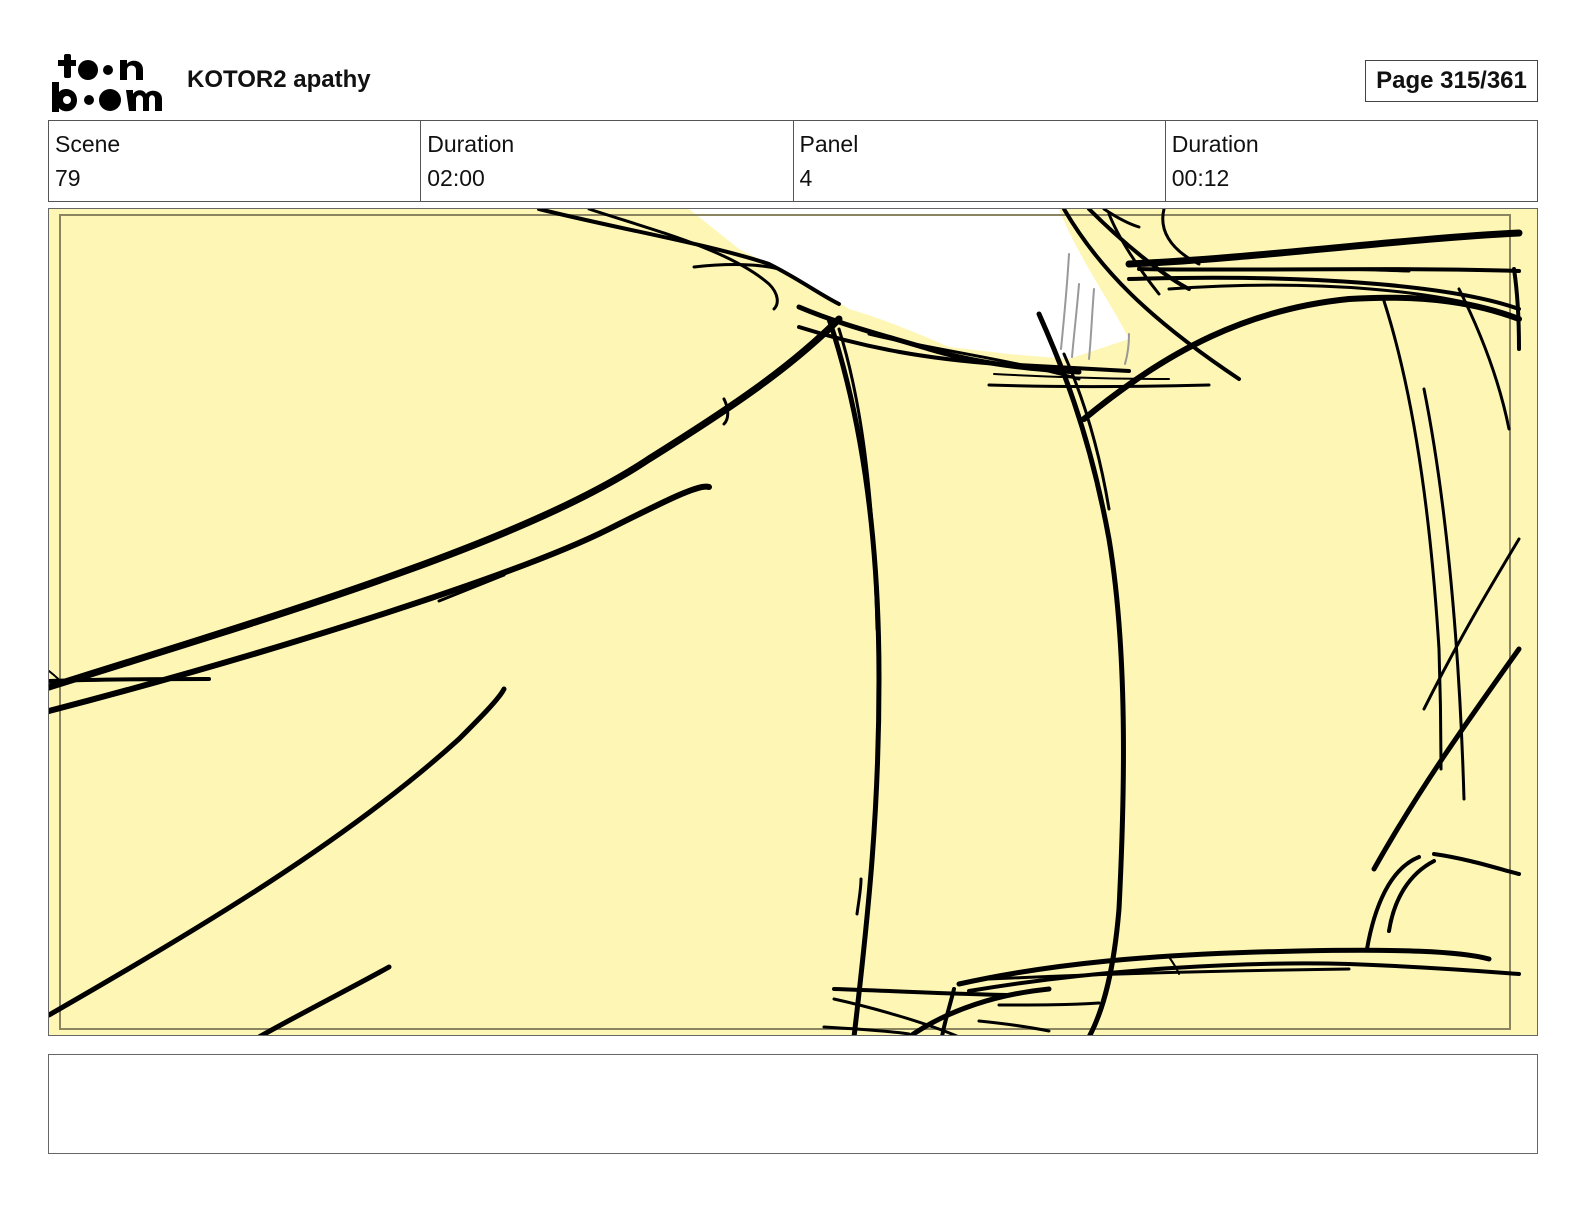  What do you see at coordinates (471, 144) in the screenshot?
I see `scene-duration-label: Duration` at bounding box center [471, 144].